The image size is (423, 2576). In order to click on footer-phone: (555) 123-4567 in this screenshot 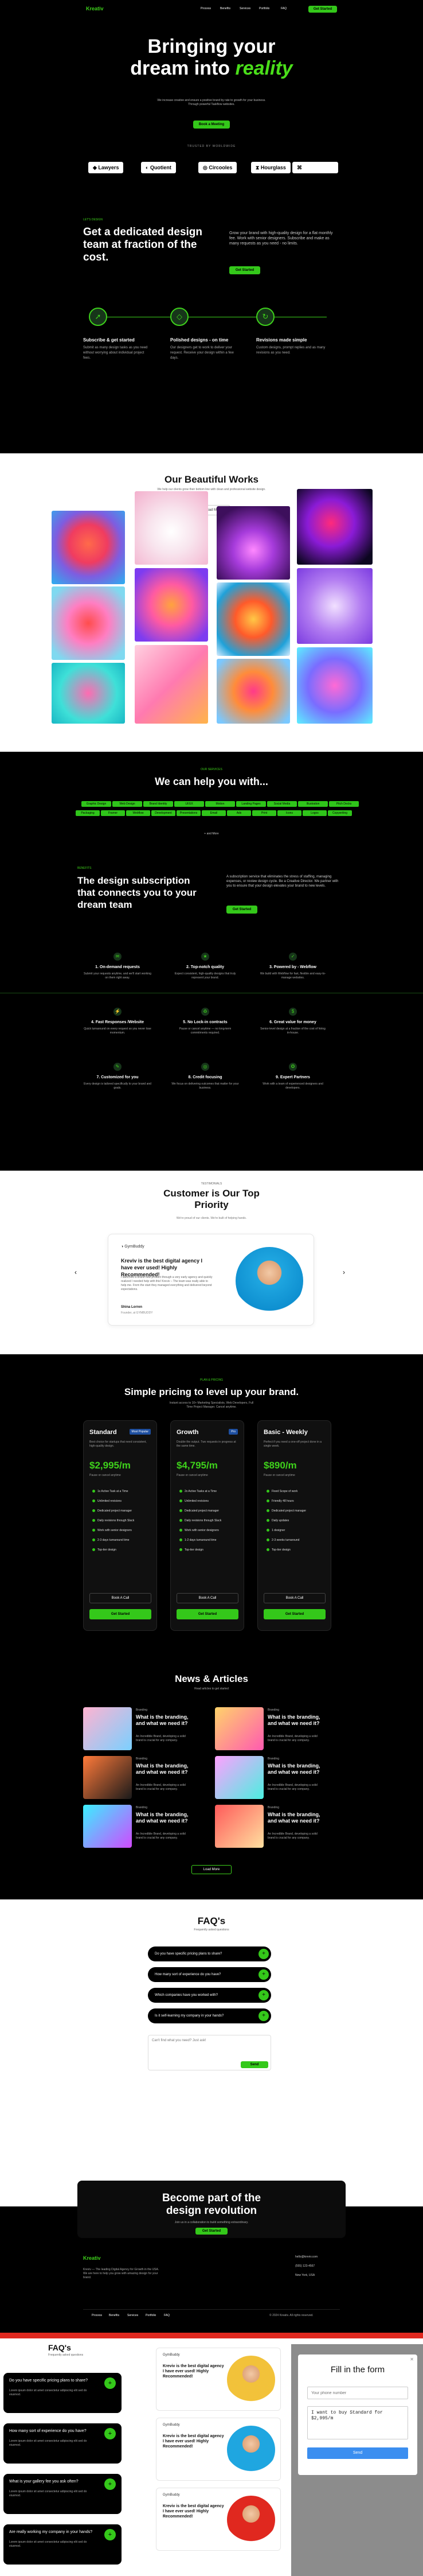, I will do `click(305, 2266)`.